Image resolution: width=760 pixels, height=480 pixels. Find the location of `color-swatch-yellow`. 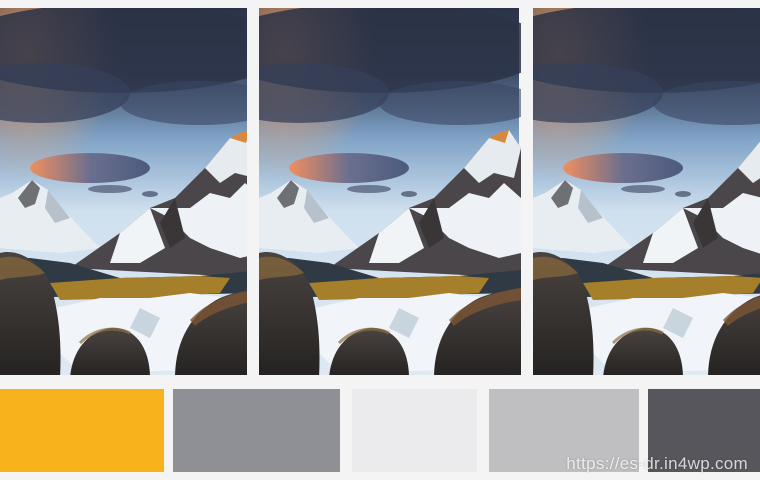

color-swatch-yellow is located at coordinates (82, 430).